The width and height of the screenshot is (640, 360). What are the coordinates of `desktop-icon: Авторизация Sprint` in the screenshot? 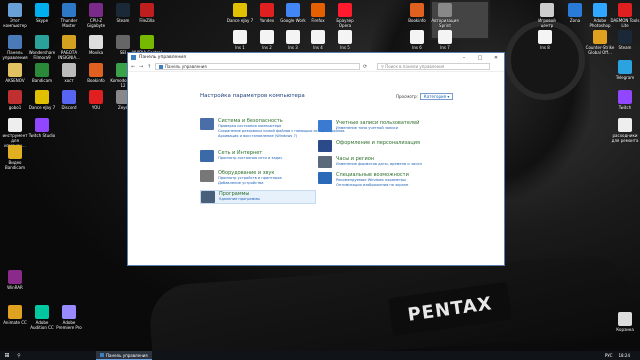 It's located at (445, 15).